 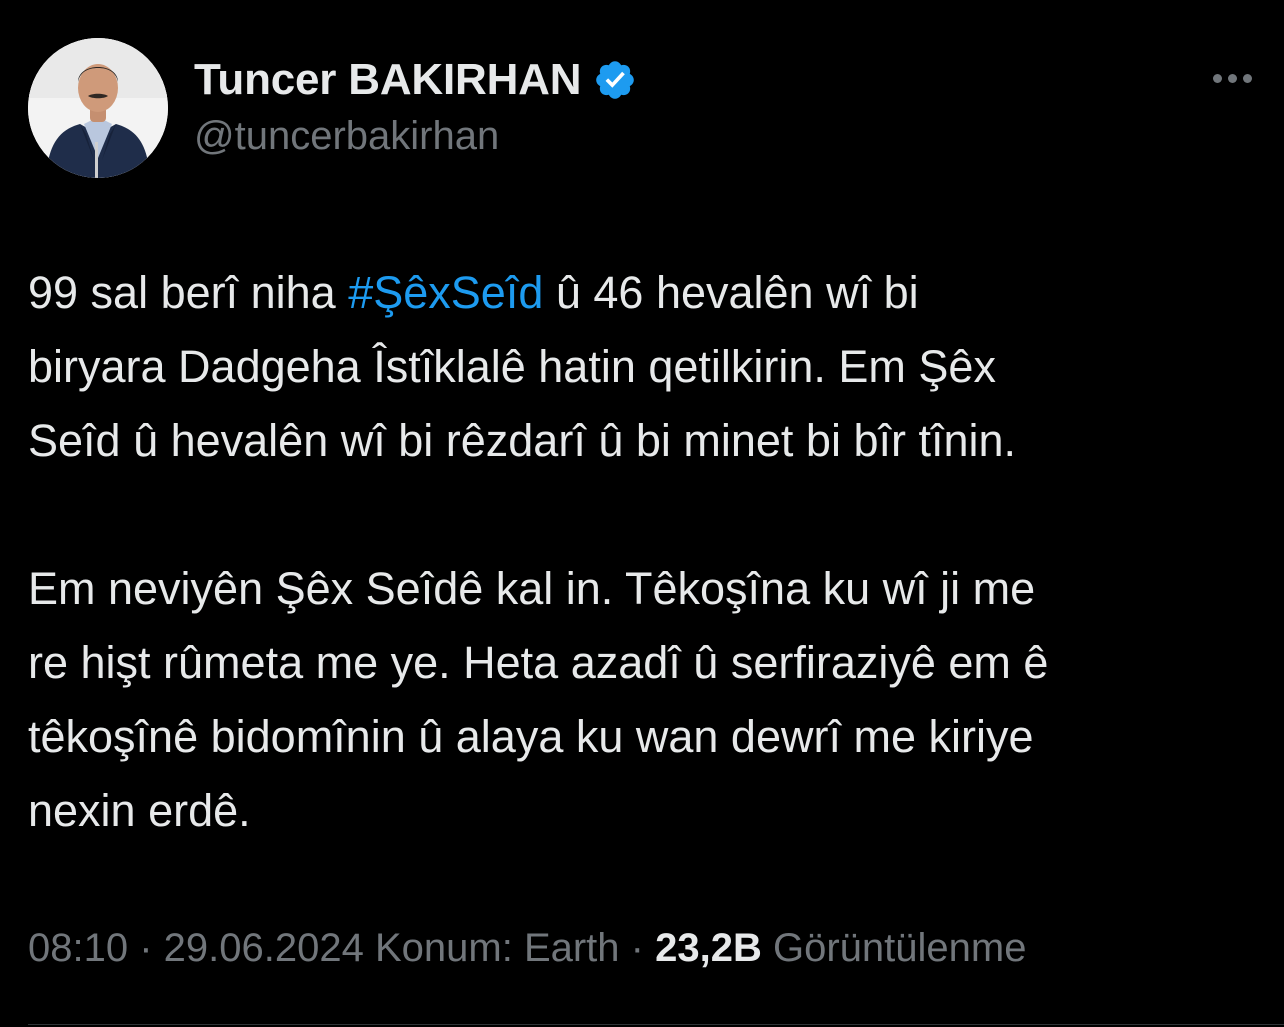 What do you see at coordinates (615, 80) in the screenshot?
I see `verified-badge-icon` at bounding box center [615, 80].